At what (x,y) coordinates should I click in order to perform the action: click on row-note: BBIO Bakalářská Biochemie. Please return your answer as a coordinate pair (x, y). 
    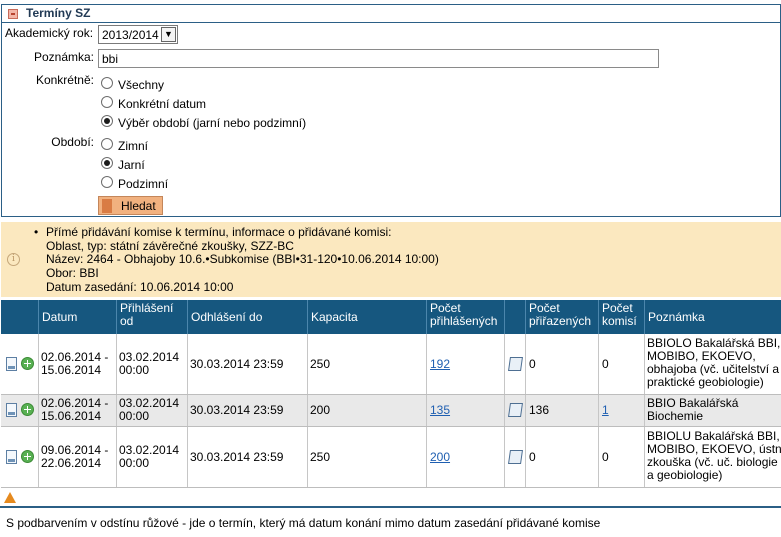
    Looking at the image, I should click on (692, 410).